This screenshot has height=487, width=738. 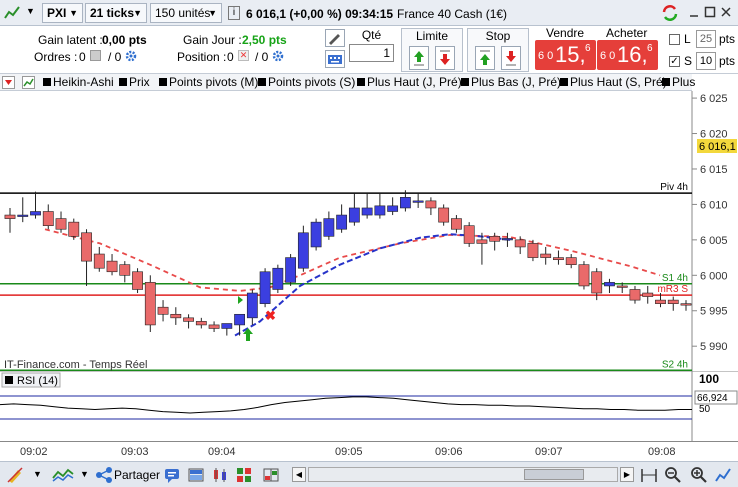 I want to click on indicator-tag: Prix, so click(x=133, y=82).